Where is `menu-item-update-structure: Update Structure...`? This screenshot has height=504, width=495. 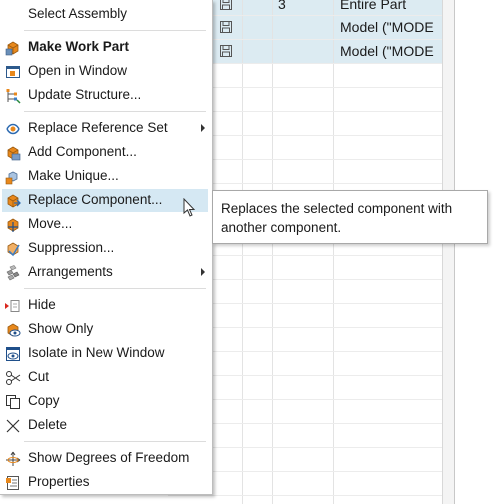
menu-item-update-structure: Update Structure... is located at coordinates (105, 95).